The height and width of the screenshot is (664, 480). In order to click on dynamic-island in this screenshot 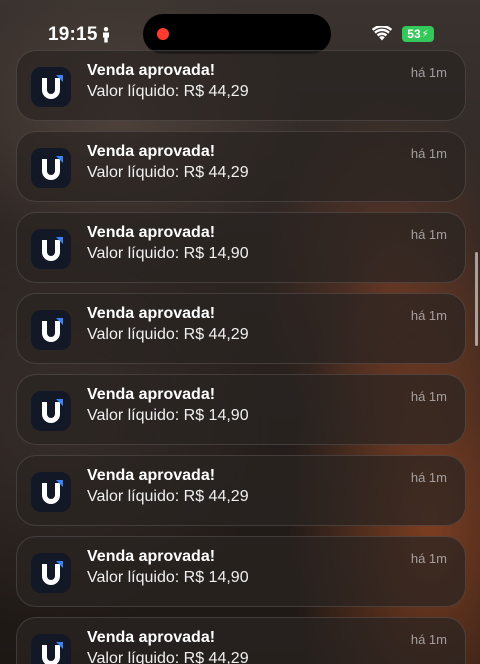, I will do `click(237, 34)`.